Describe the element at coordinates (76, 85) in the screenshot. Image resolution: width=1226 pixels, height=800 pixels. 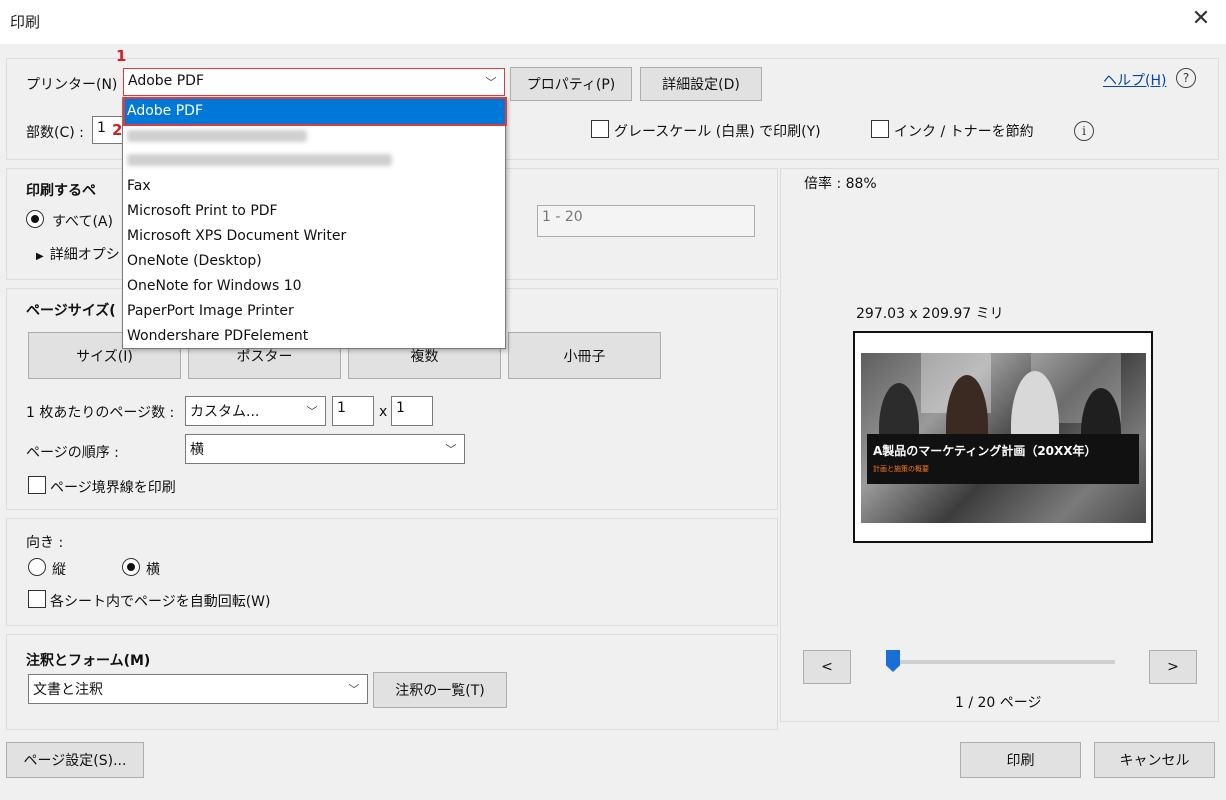
I see `printer-label: プリンター(N) :` at that location.